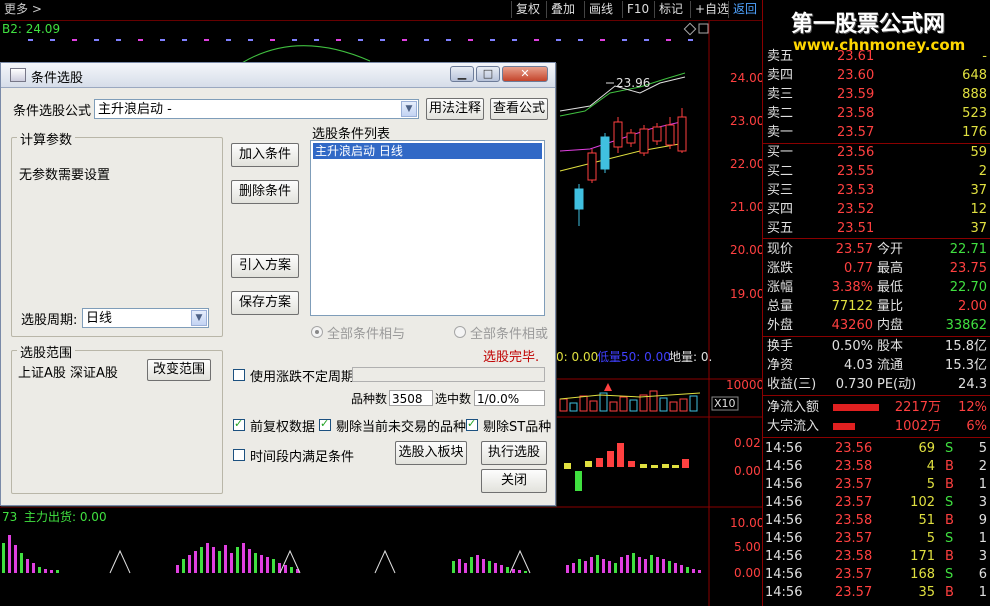 The width and height of the screenshot is (990, 606). I want to click on ask-row: 卖二 23.58 523, so click(876, 114).